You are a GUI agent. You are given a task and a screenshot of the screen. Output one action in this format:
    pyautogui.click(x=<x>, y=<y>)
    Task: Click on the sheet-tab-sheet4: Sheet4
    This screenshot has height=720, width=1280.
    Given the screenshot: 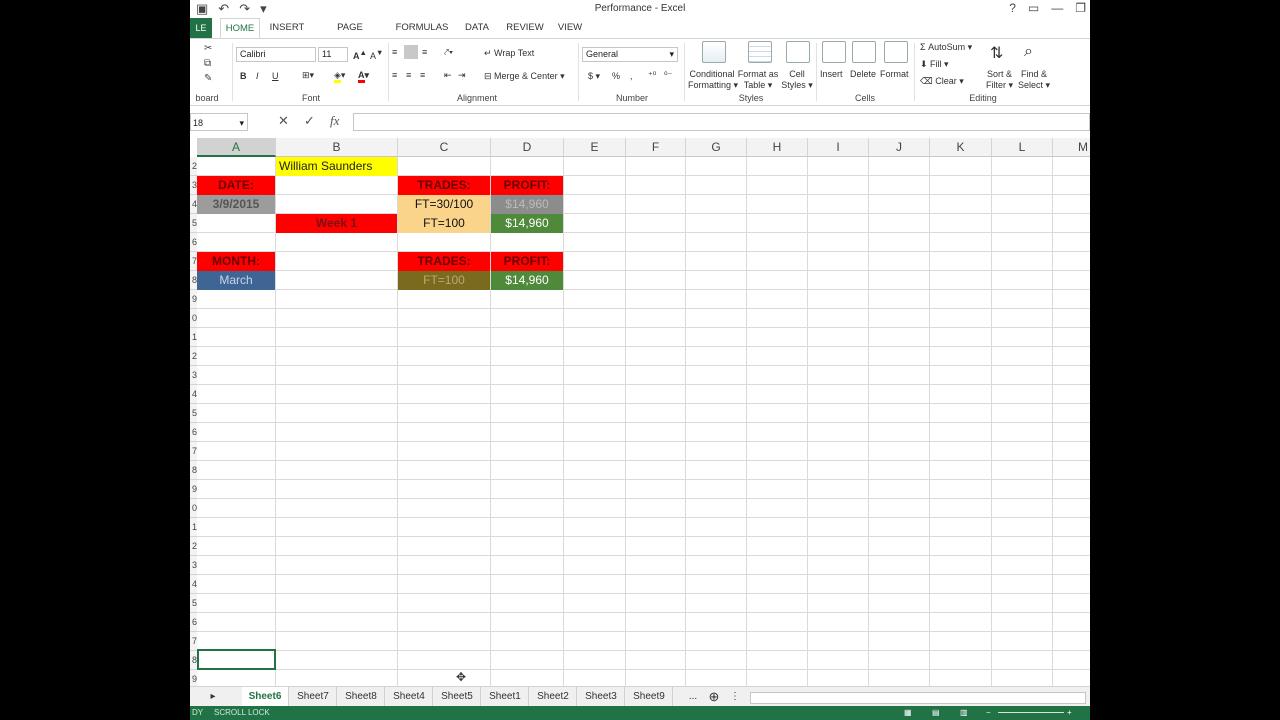 What is the action you would take?
    pyautogui.click(x=409, y=696)
    